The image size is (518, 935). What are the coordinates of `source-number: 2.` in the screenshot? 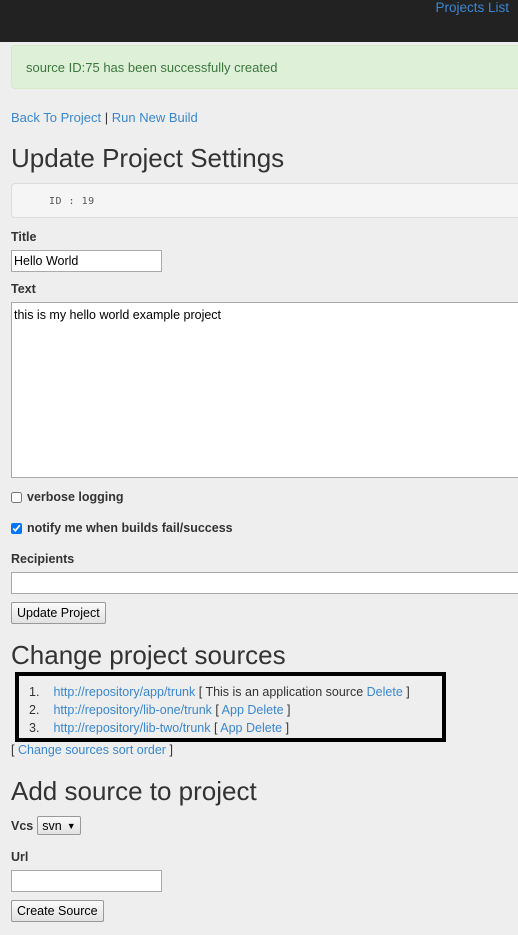 It's located at (34, 710).